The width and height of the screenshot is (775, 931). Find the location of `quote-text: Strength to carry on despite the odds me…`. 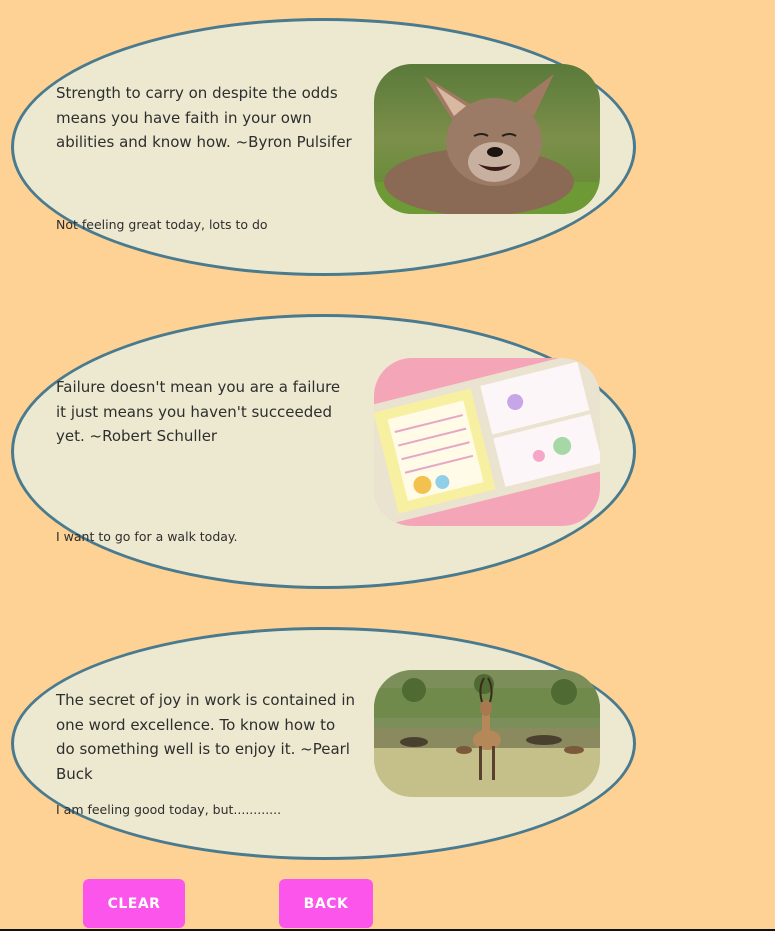

quote-text: Strength to carry on despite the odds me… is located at coordinates (204, 117).